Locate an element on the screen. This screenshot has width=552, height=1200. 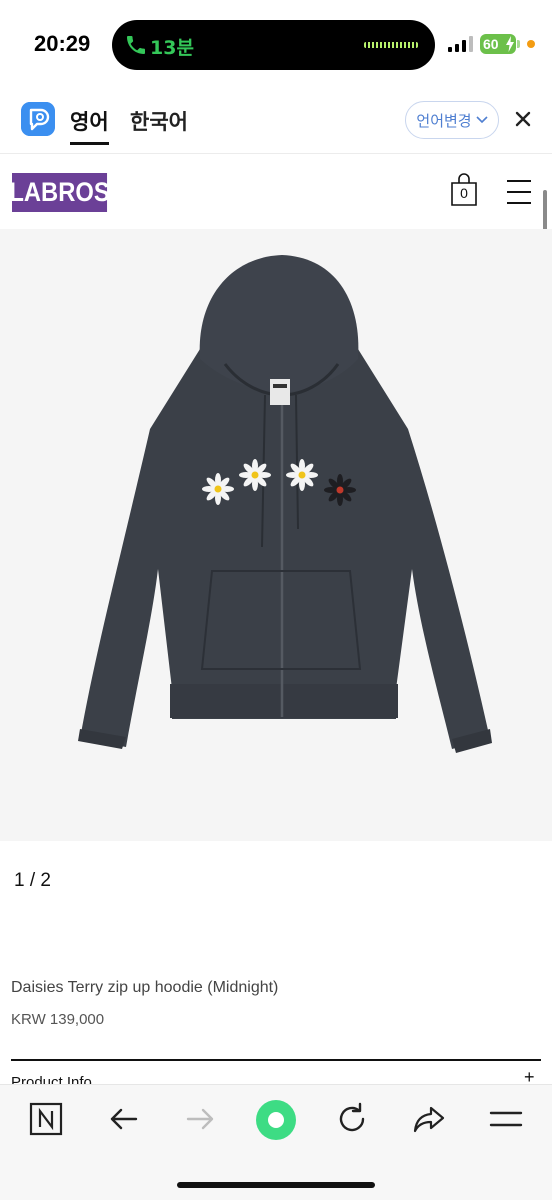
chevron-down-icon is located at coordinates (482, 120).